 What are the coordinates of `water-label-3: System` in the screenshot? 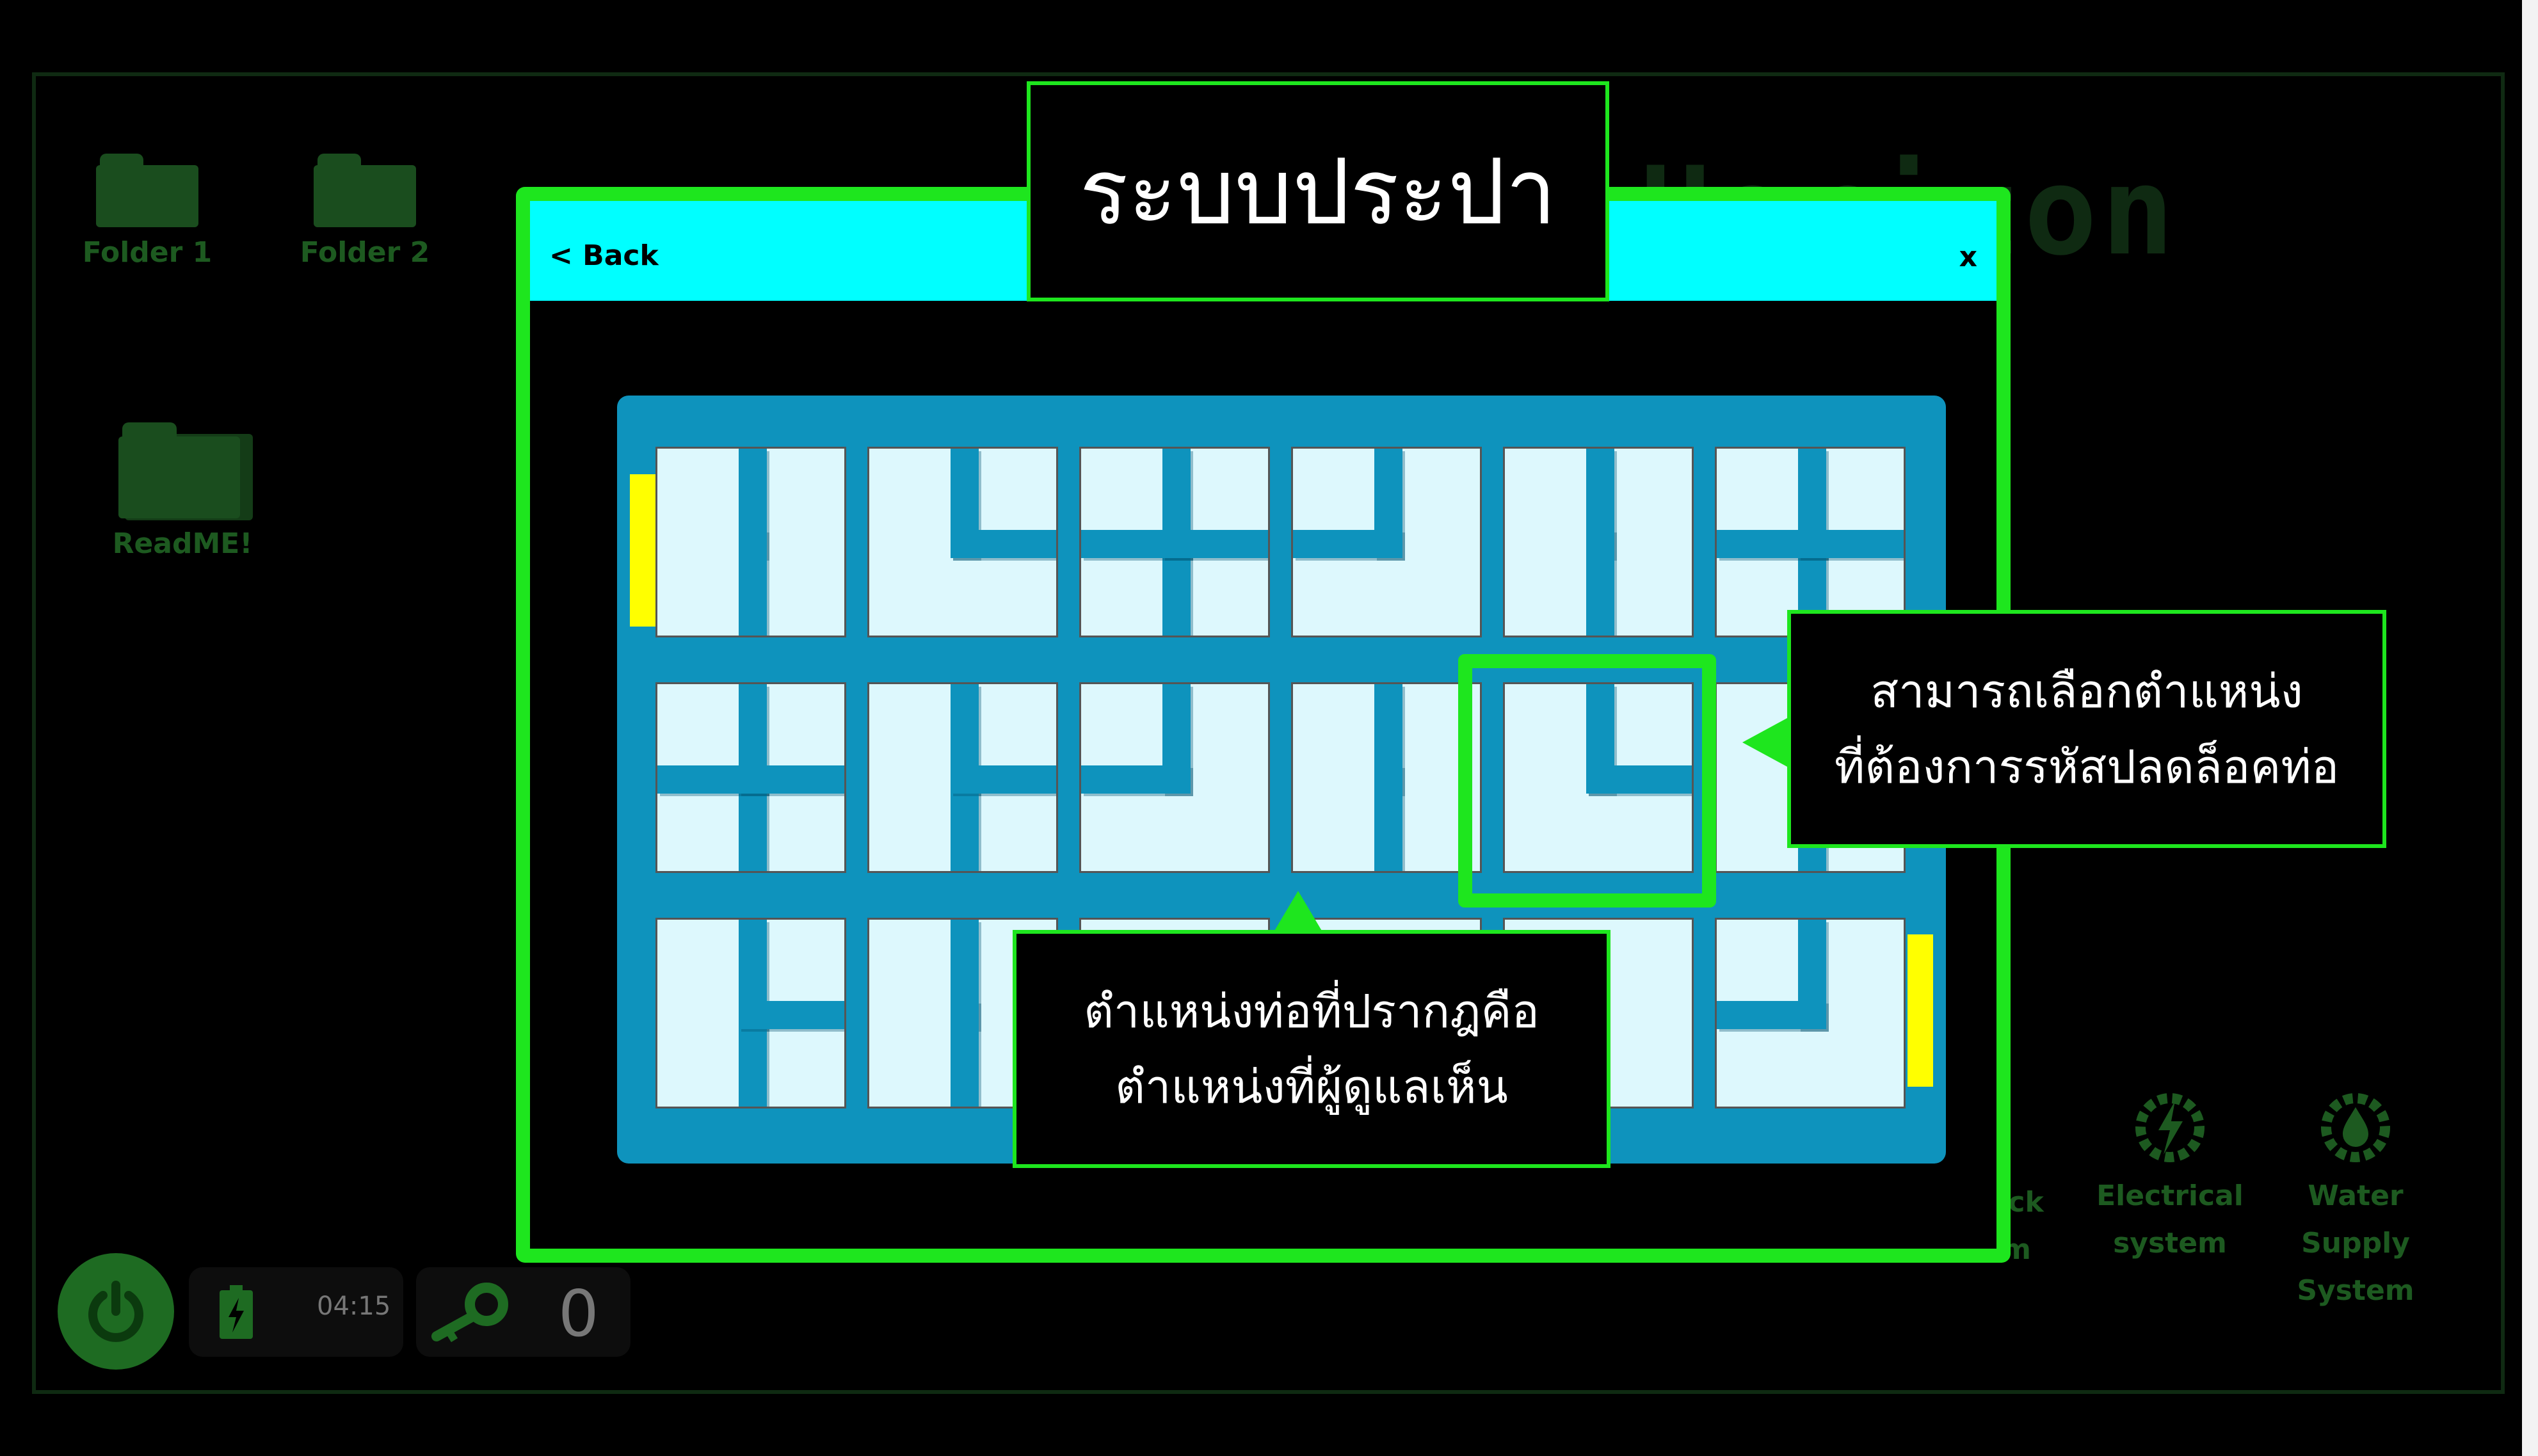 It's located at (2355, 1290).